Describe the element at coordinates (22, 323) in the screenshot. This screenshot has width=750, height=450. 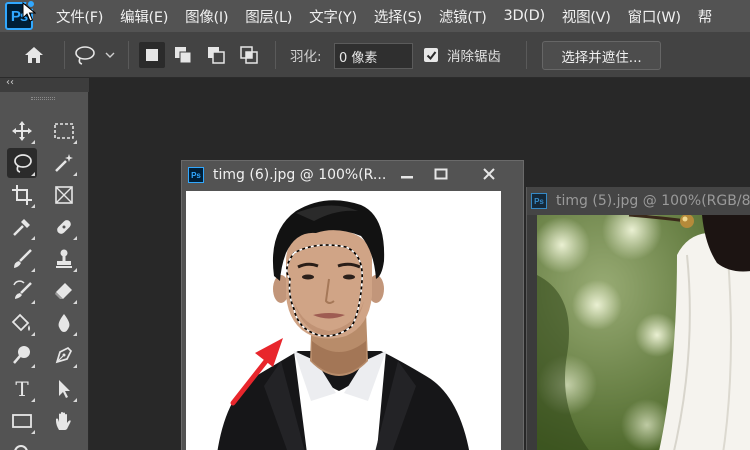
I see `paint-bucket-tool-icon` at that location.